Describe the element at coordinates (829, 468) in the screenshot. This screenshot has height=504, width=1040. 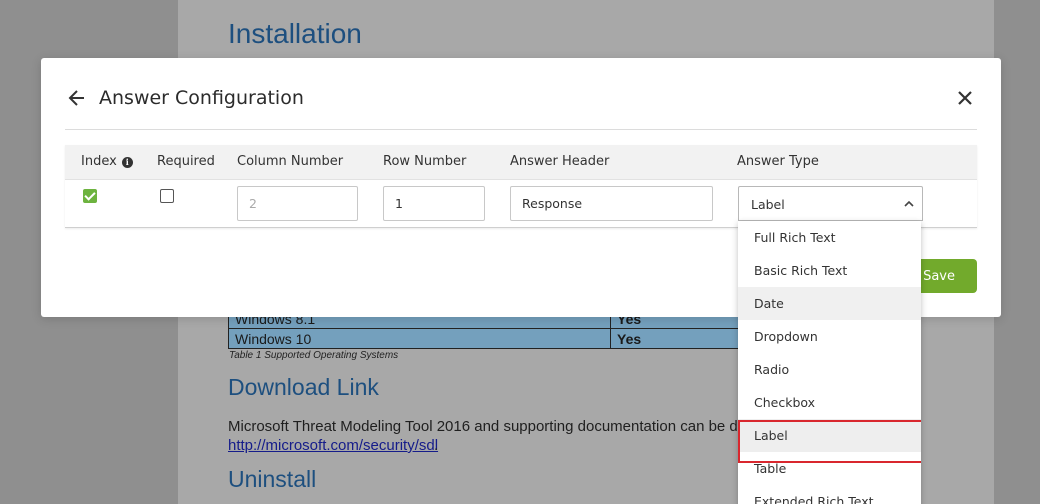
I see `dropdown-option-table: Table` at that location.